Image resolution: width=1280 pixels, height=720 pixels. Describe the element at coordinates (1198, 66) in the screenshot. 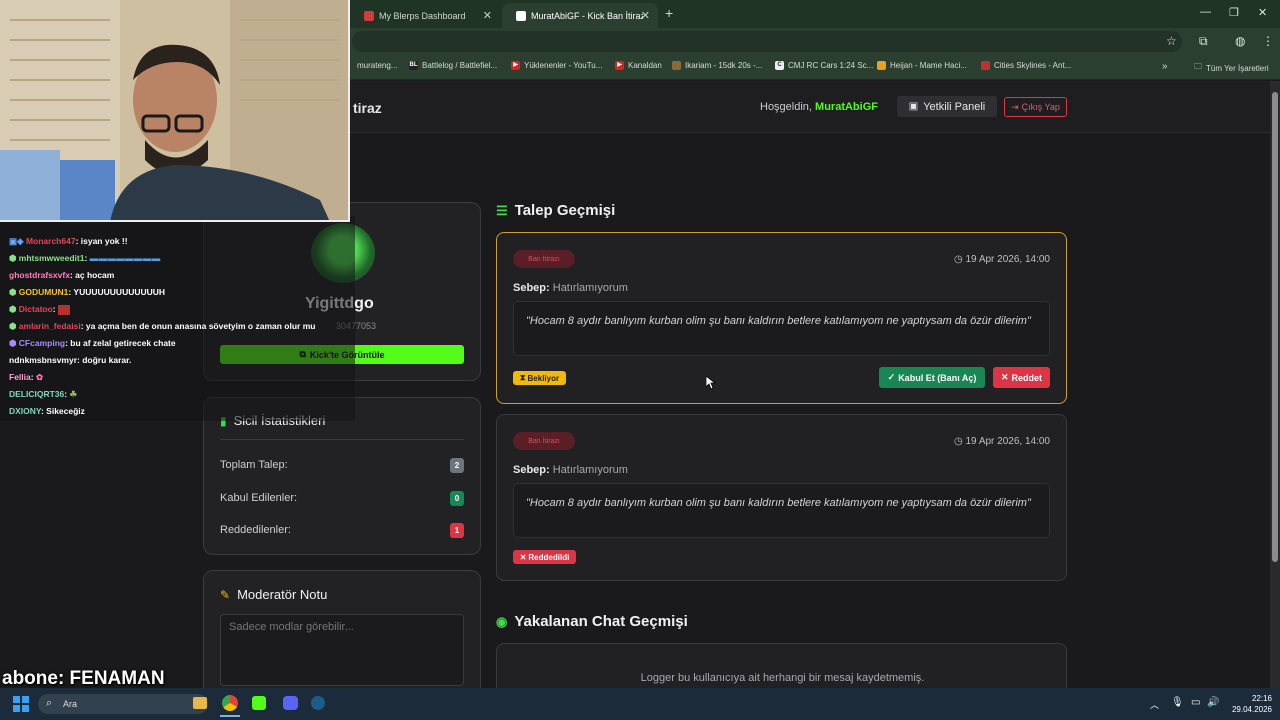

I see `folder-icon: 🗀` at that location.